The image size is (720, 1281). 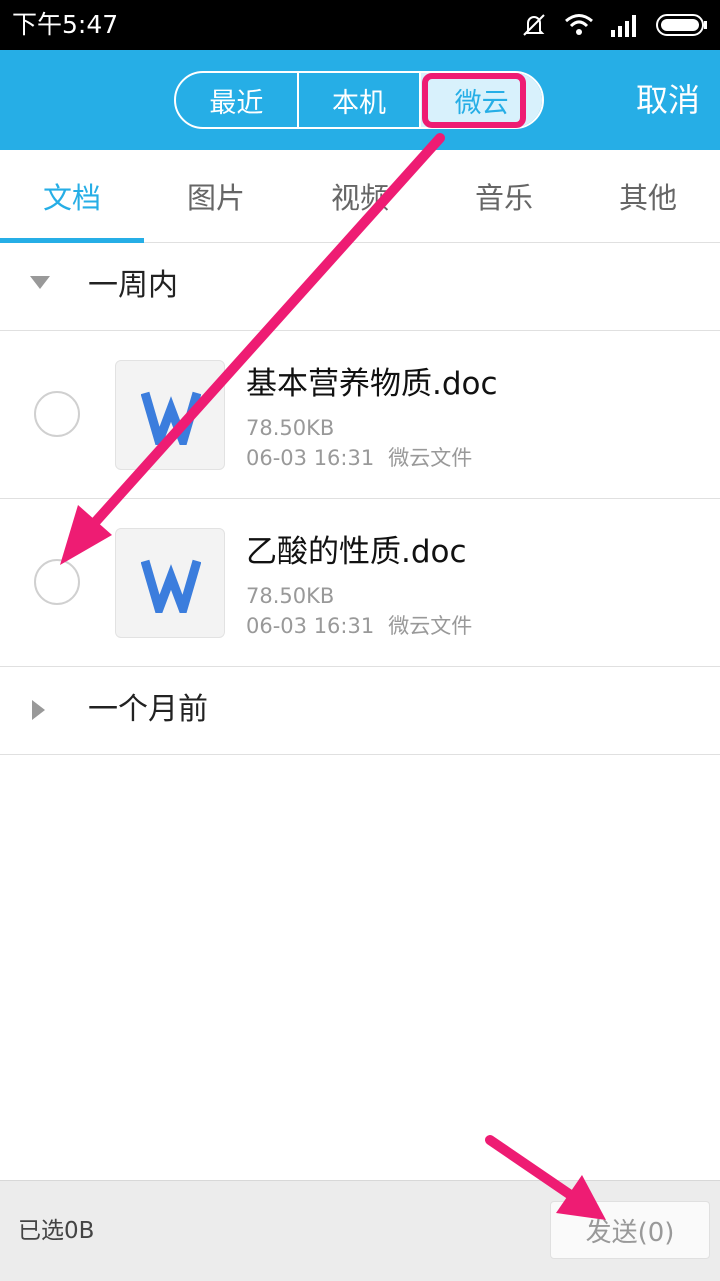 What do you see at coordinates (356, 552) in the screenshot?
I see `file-name: 乙酸的性质.doc` at bounding box center [356, 552].